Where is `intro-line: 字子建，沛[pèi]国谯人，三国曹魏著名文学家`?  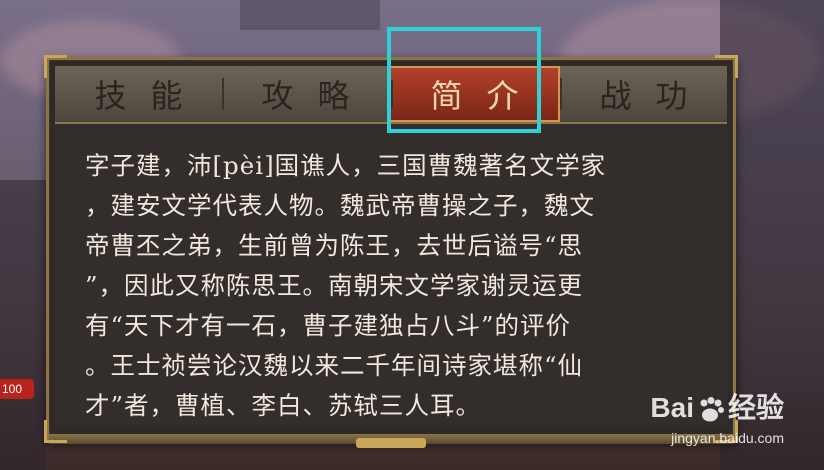 intro-line: 字子建，沛[pèi]国谯人，三国曹魏著名文学家 is located at coordinates (346, 165).